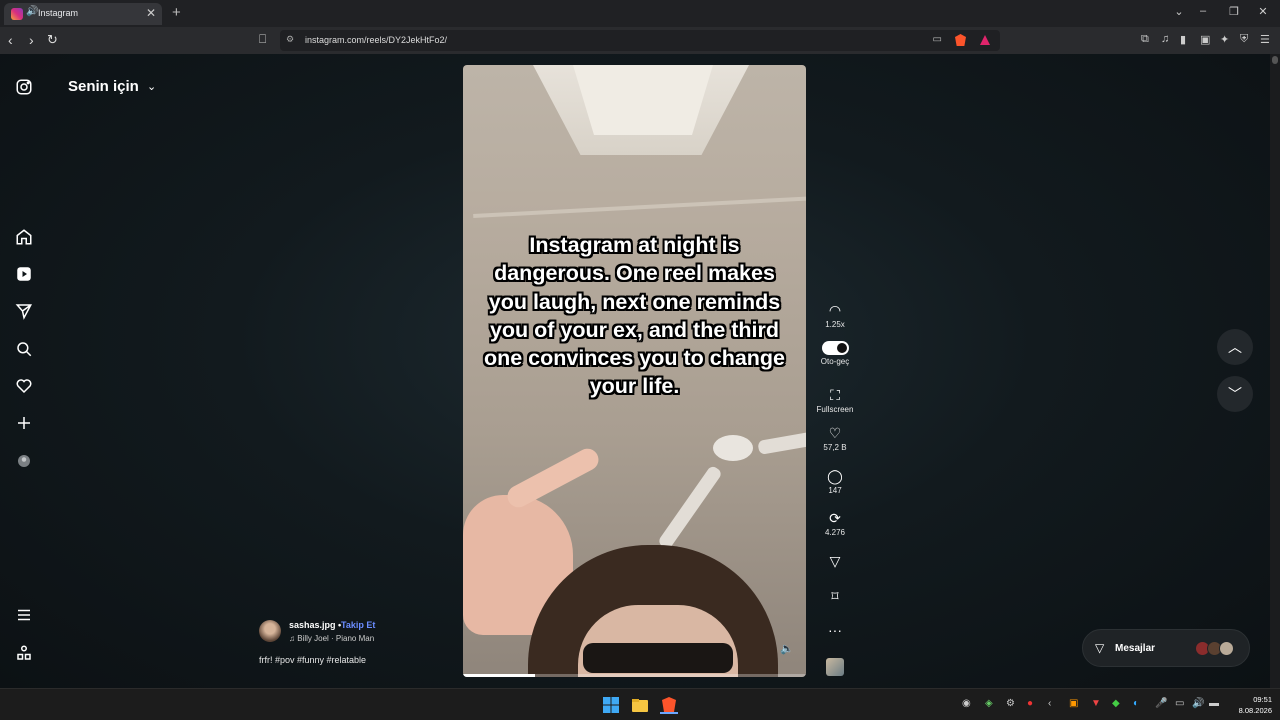 This screenshot has width=1280, height=720. Describe the element at coordinates (1136, 703) in the screenshot. I see `tray-app-icon: ◐` at that location.